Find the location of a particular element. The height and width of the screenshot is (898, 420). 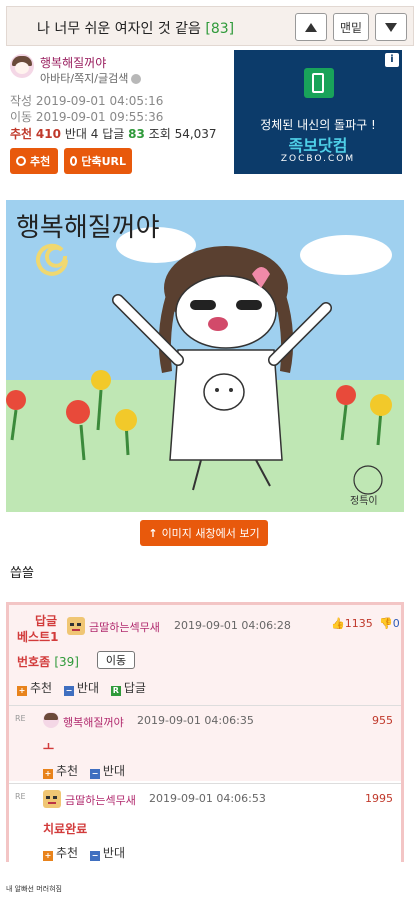

comment-count: [83] is located at coordinates (220, 29).